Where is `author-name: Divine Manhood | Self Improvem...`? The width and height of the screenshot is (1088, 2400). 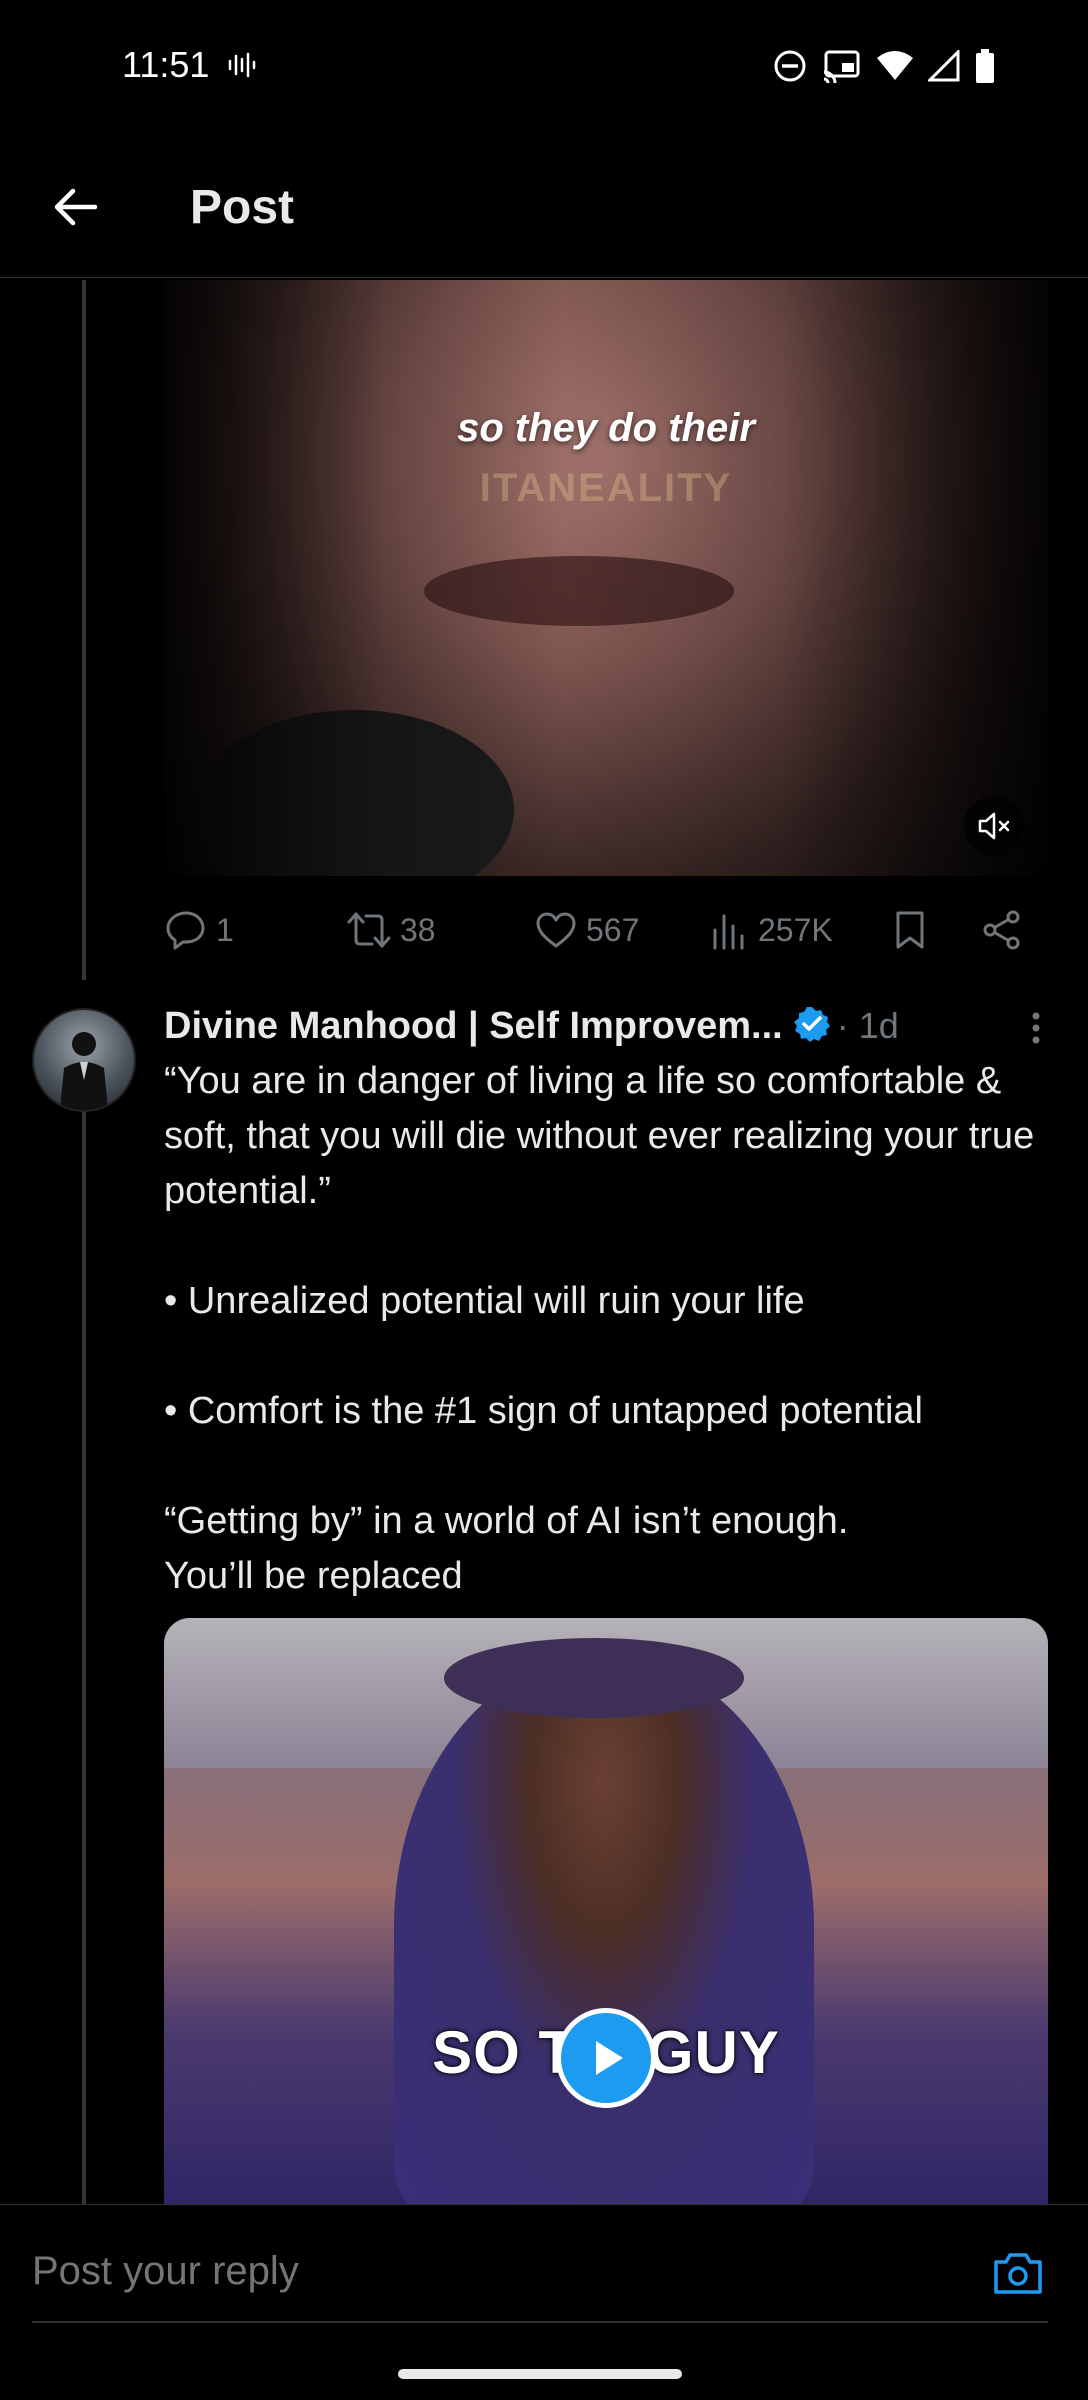
author-name: Divine Manhood | Self Improvem... is located at coordinates (473, 1026).